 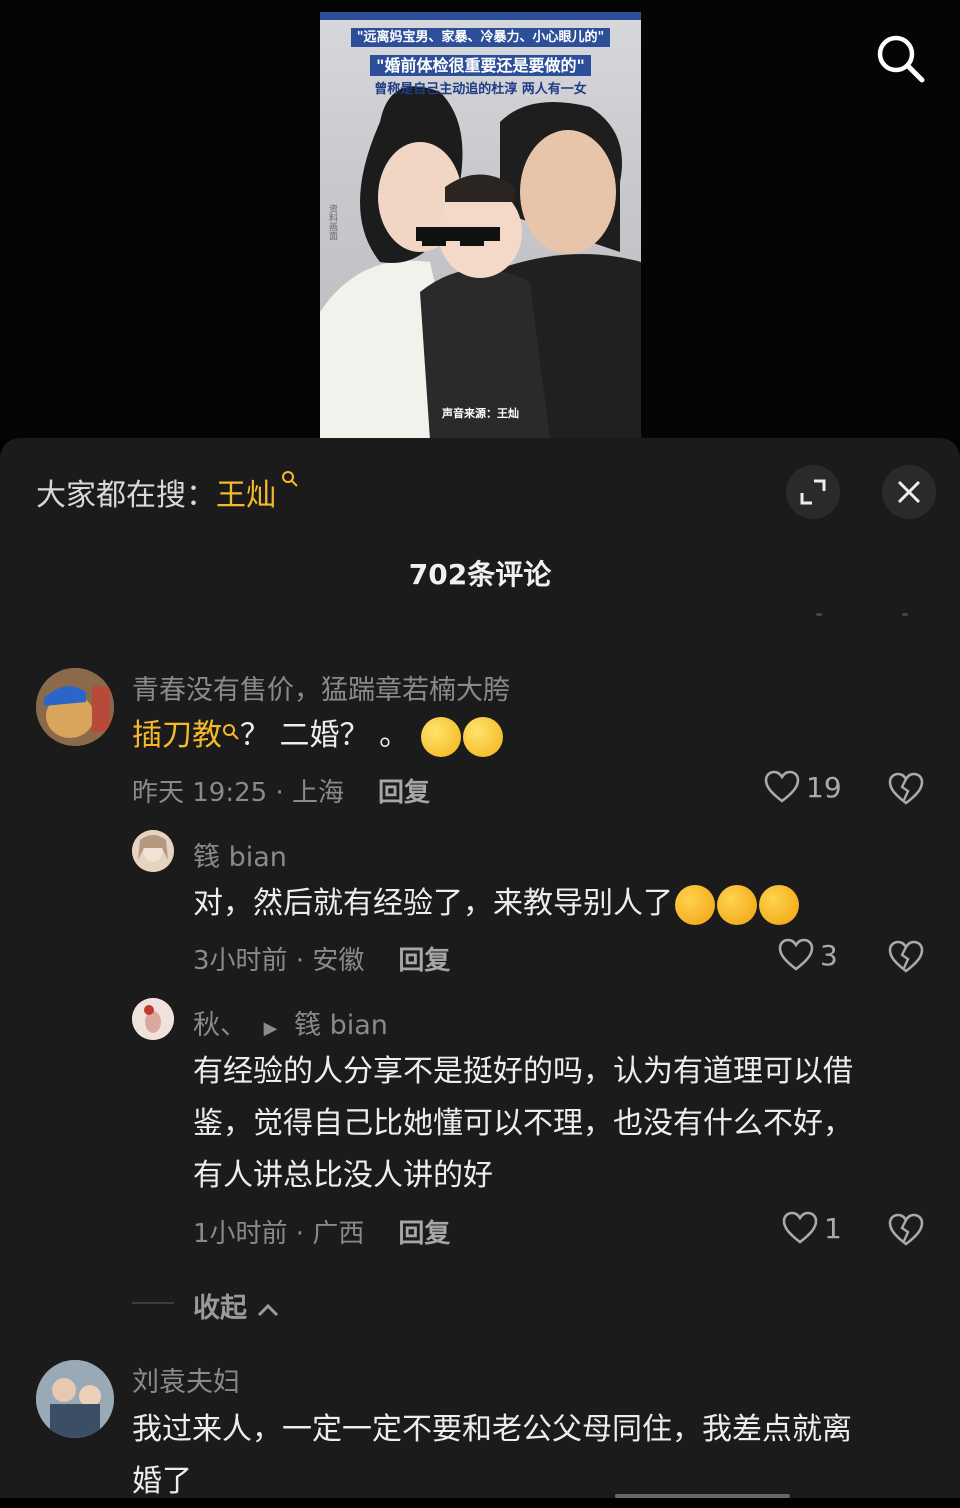 What do you see at coordinates (332, 222) in the screenshot?
I see `video-side-label: 资料画面` at bounding box center [332, 222].